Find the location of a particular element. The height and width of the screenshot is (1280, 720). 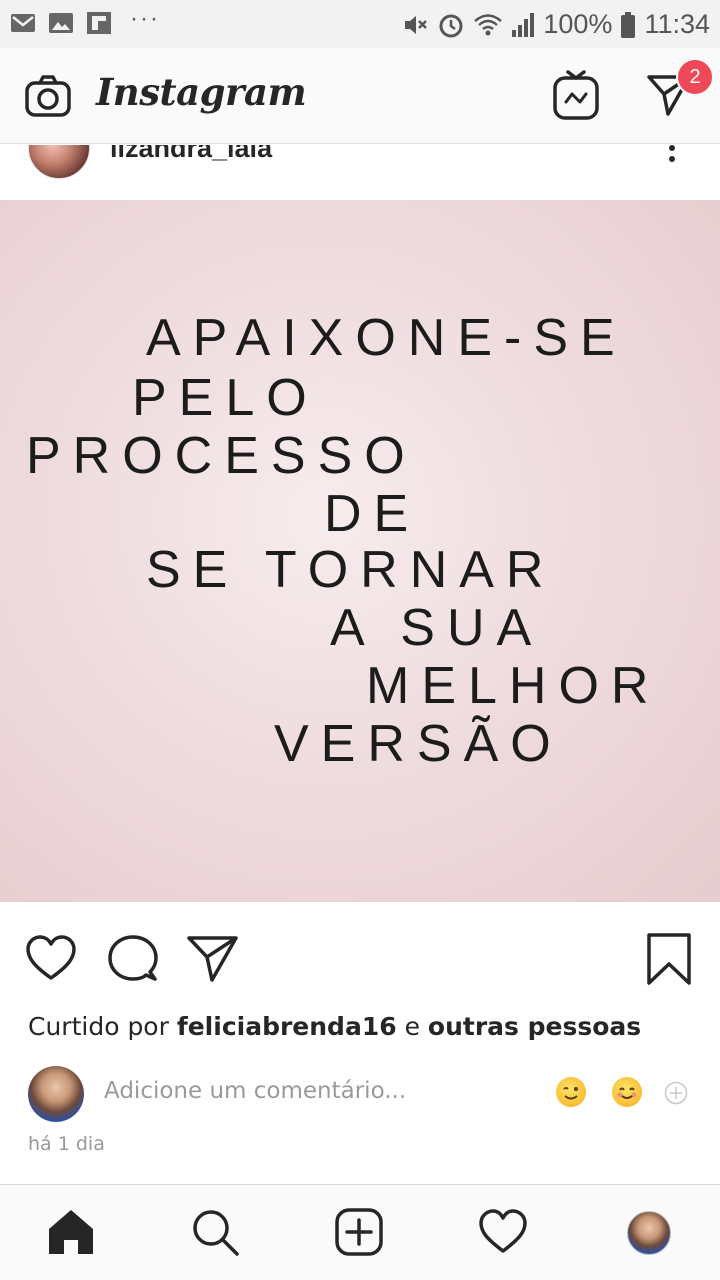

quote-line-2: PELO is located at coordinates (225, 398).